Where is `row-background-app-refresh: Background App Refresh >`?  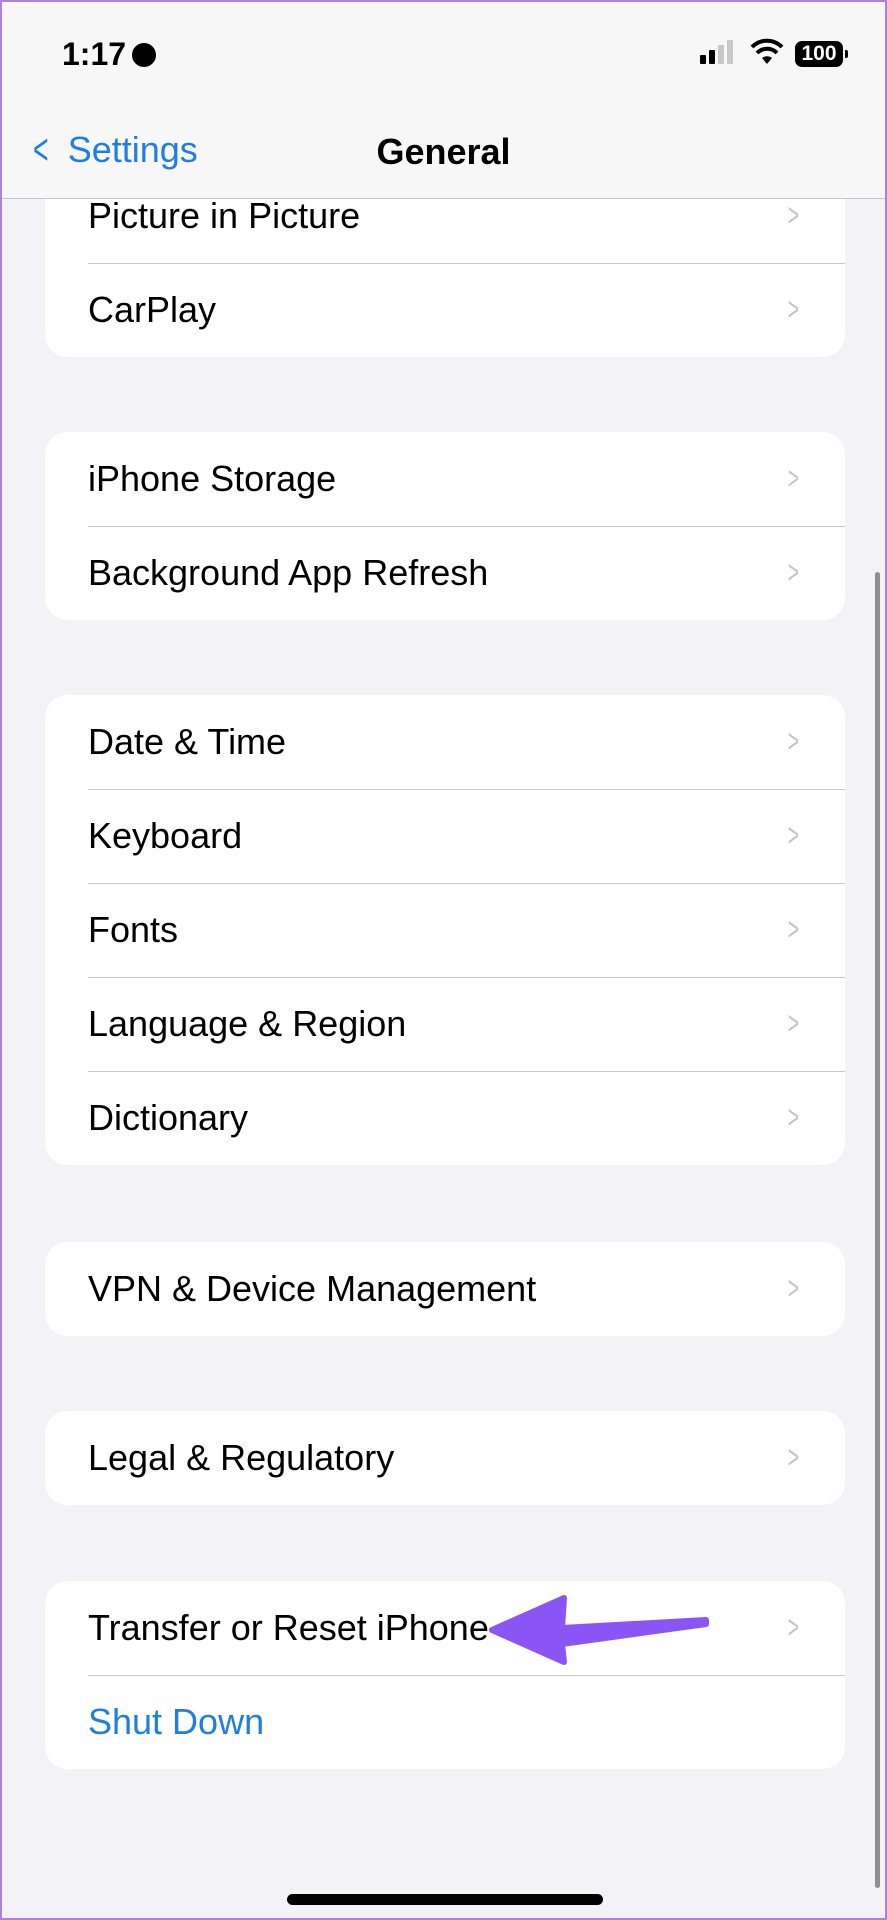 row-background-app-refresh: Background App Refresh > is located at coordinates (445, 573).